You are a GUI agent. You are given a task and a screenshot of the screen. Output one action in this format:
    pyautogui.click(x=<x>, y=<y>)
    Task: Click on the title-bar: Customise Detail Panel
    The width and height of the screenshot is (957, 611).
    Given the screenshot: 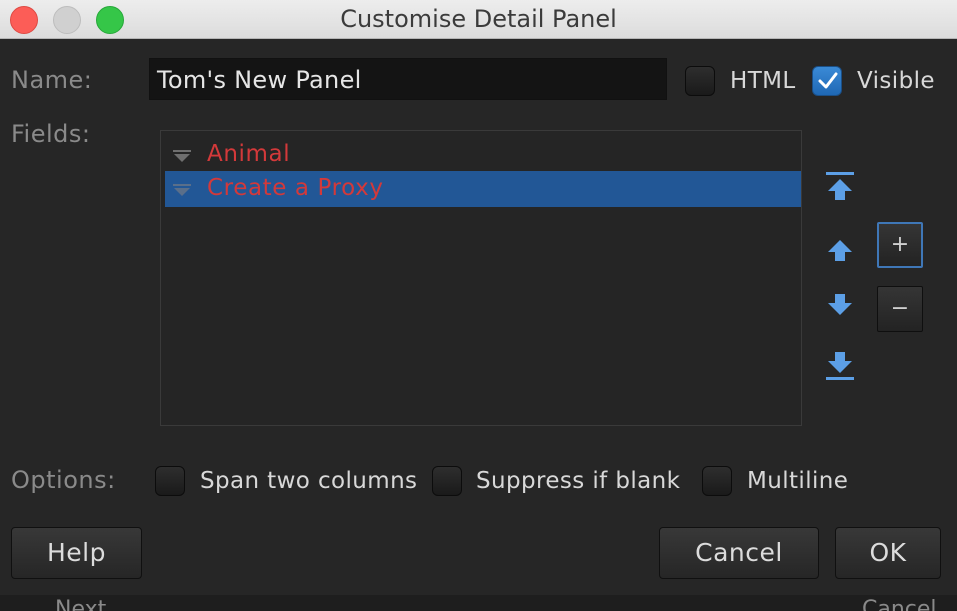 What is the action you would take?
    pyautogui.click(x=478, y=19)
    